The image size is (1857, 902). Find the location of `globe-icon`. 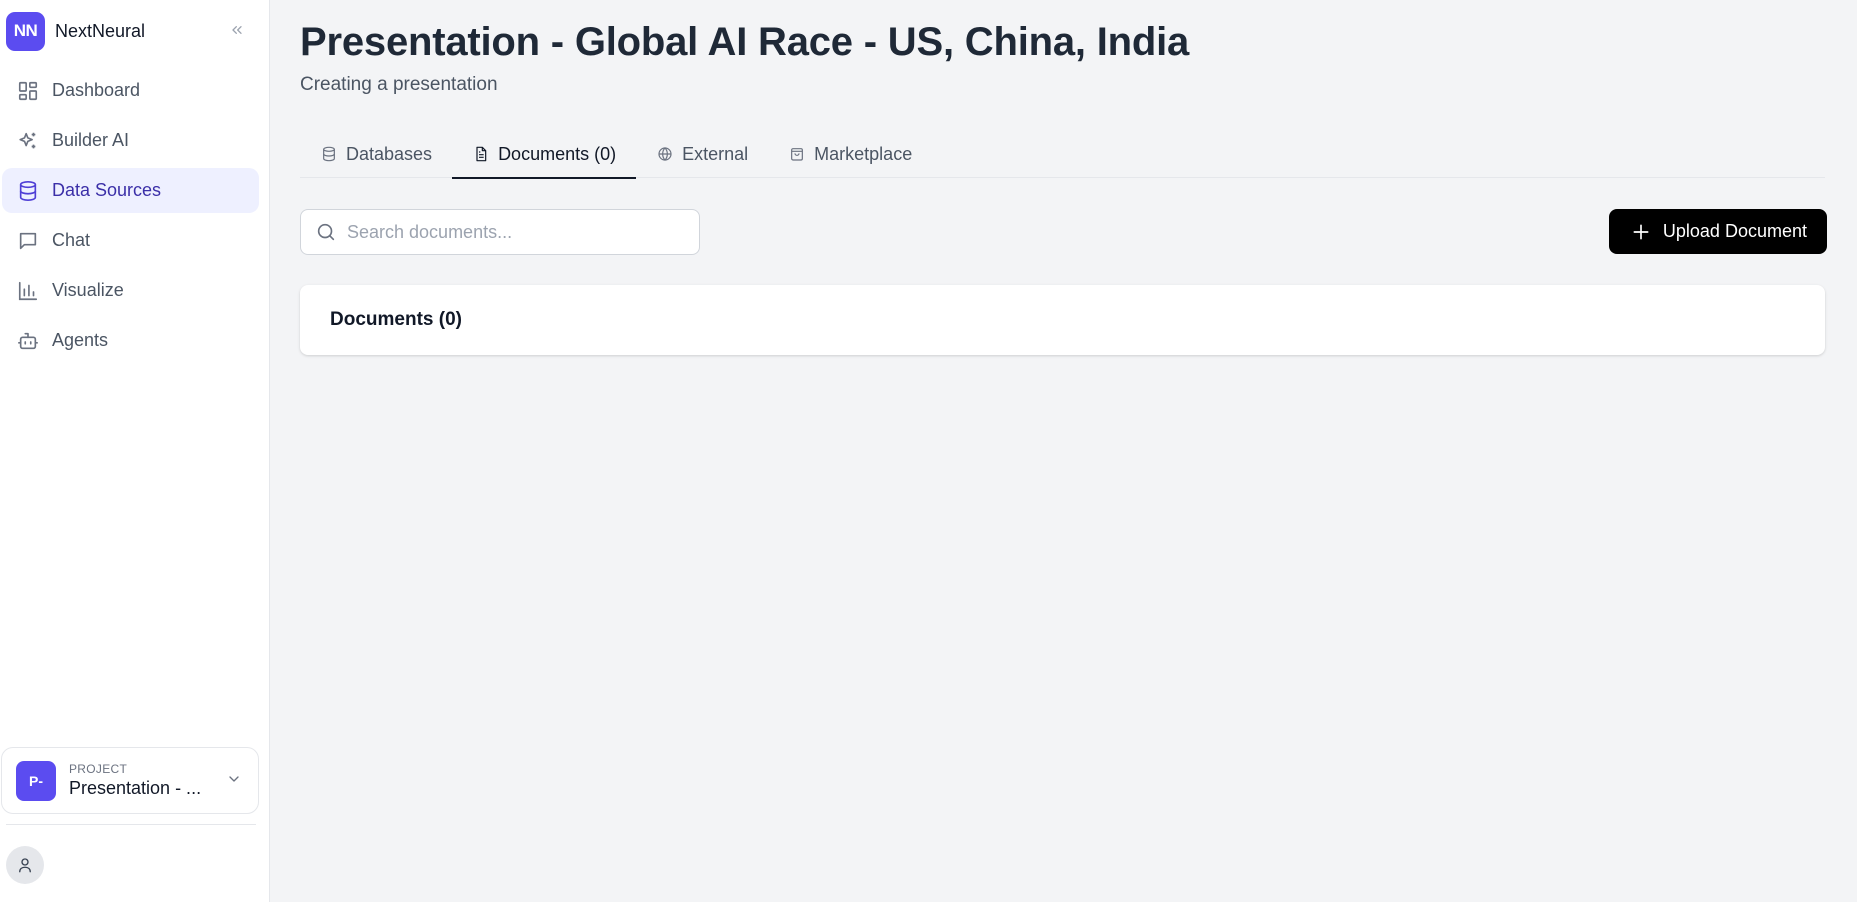

globe-icon is located at coordinates (665, 154).